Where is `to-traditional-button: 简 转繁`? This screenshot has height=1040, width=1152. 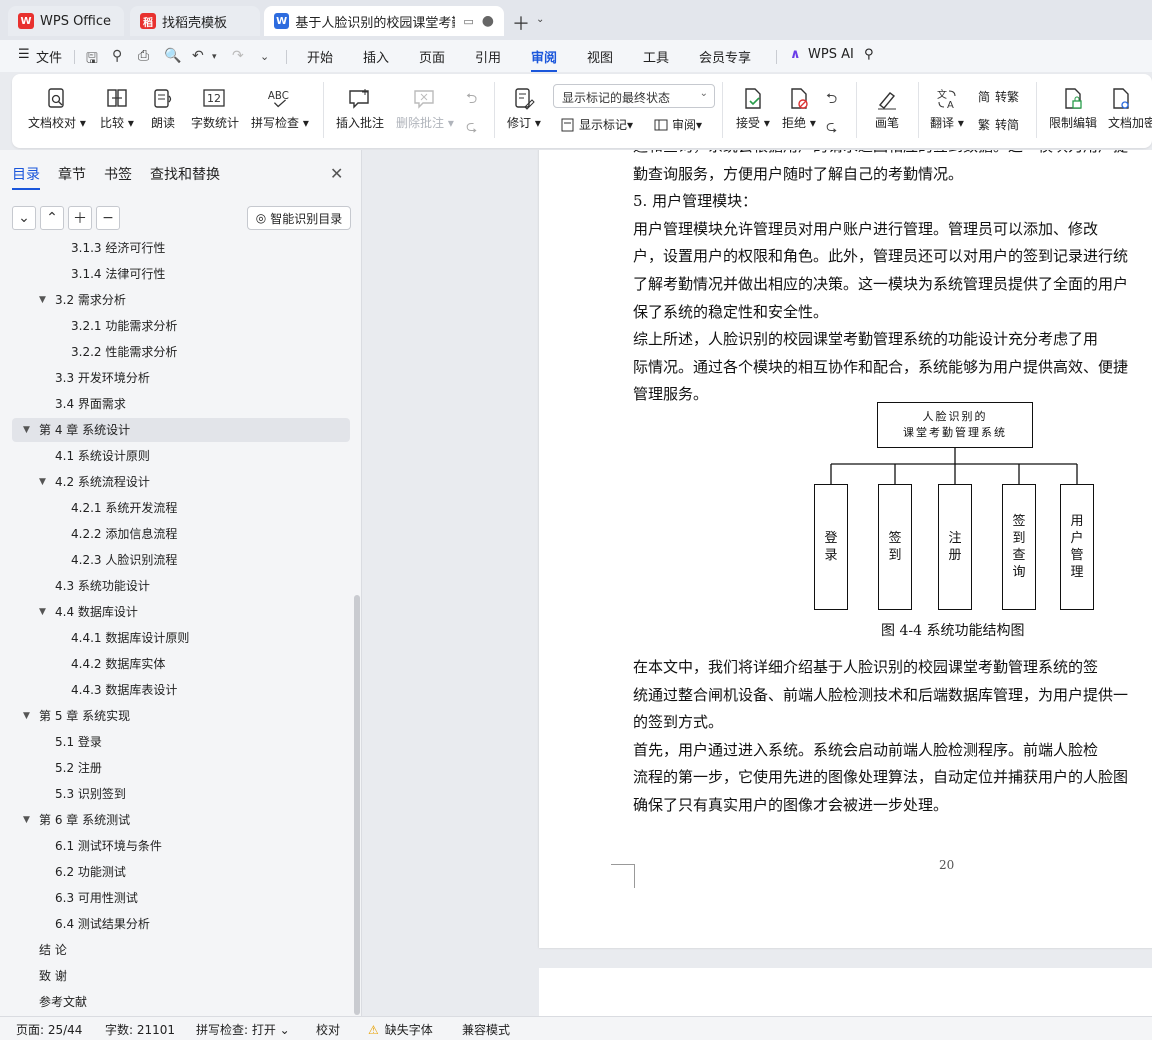
to-traditional-button: 简 转繁 is located at coordinates (997, 96).